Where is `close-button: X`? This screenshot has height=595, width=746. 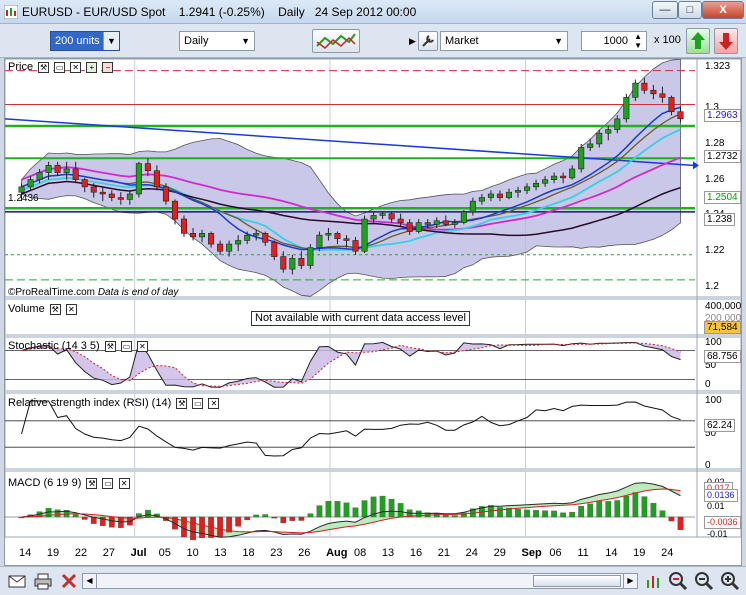
close-button: X is located at coordinates (723, 10).